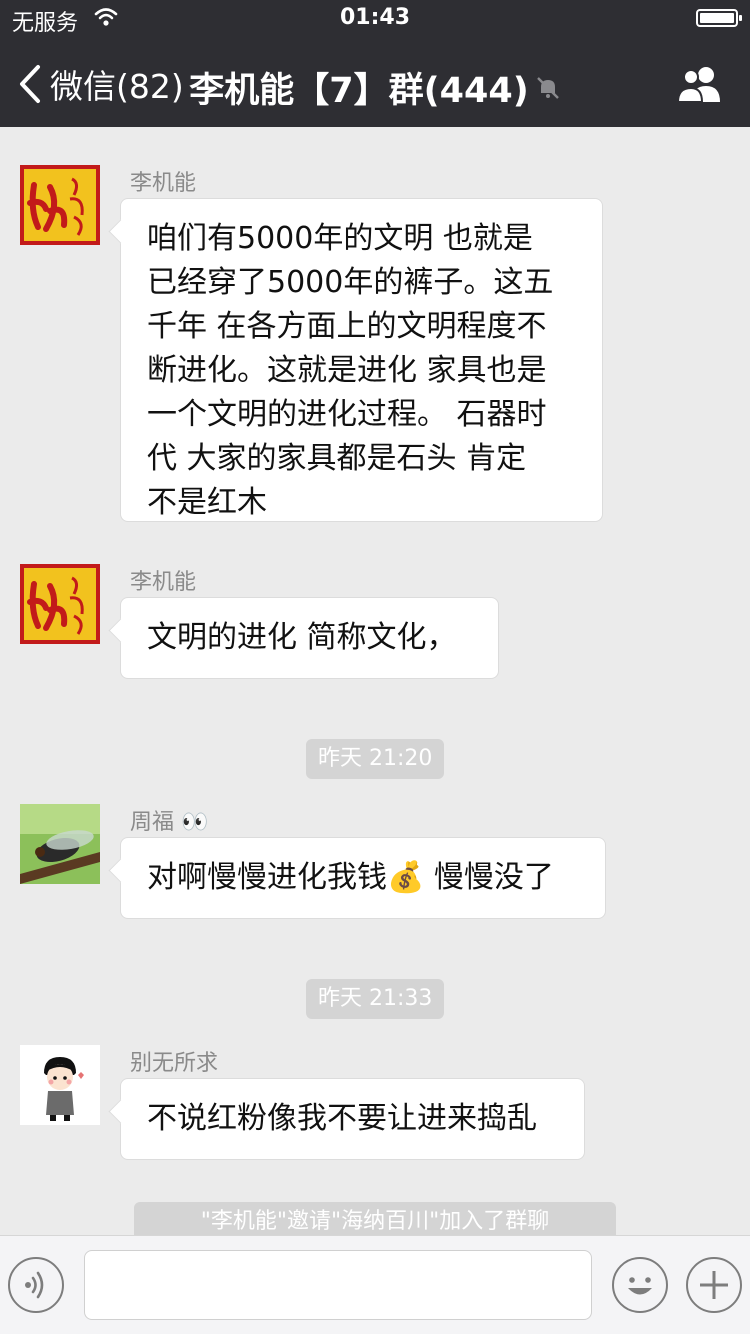 The height and width of the screenshot is (1334, 750). What do you see at coordinates (347, 370) in the screenshot?
I see `message-line: 断进化。这就是进化 家具也是` at bounding box center [347, 370].